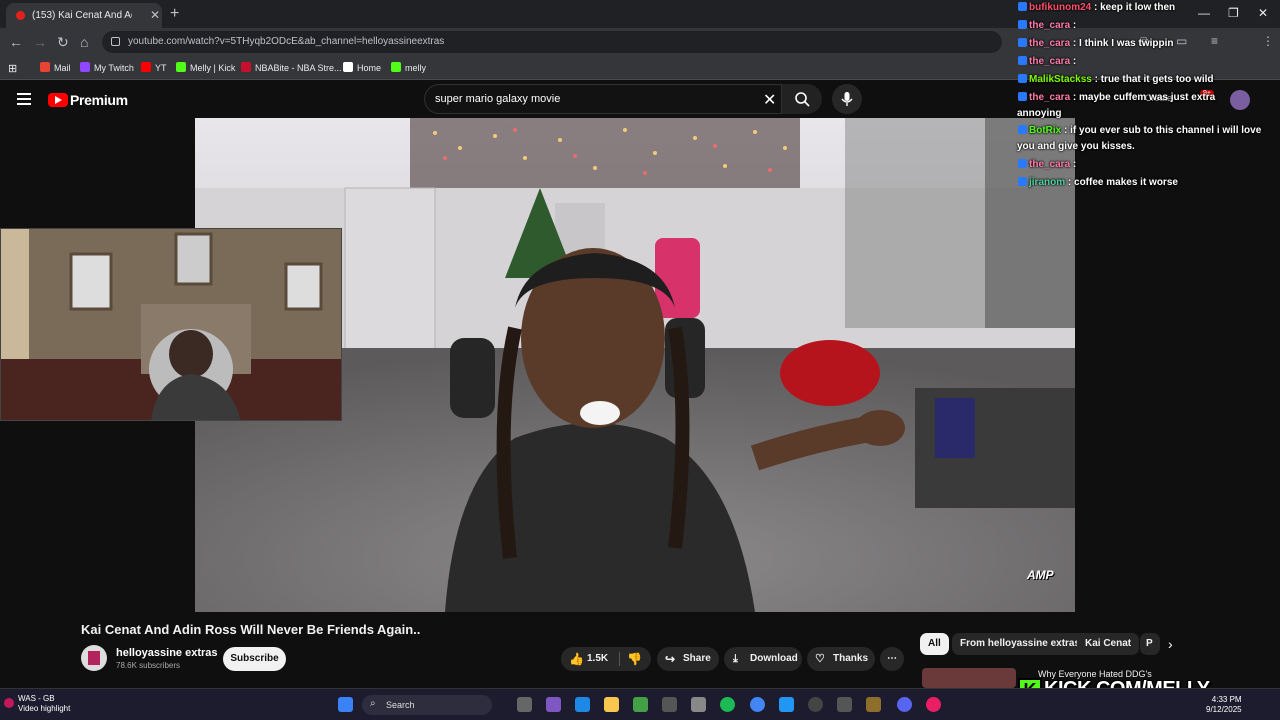 This screenshot has height=720, width=1280. I want to click on like-divider, so click(619, 659).